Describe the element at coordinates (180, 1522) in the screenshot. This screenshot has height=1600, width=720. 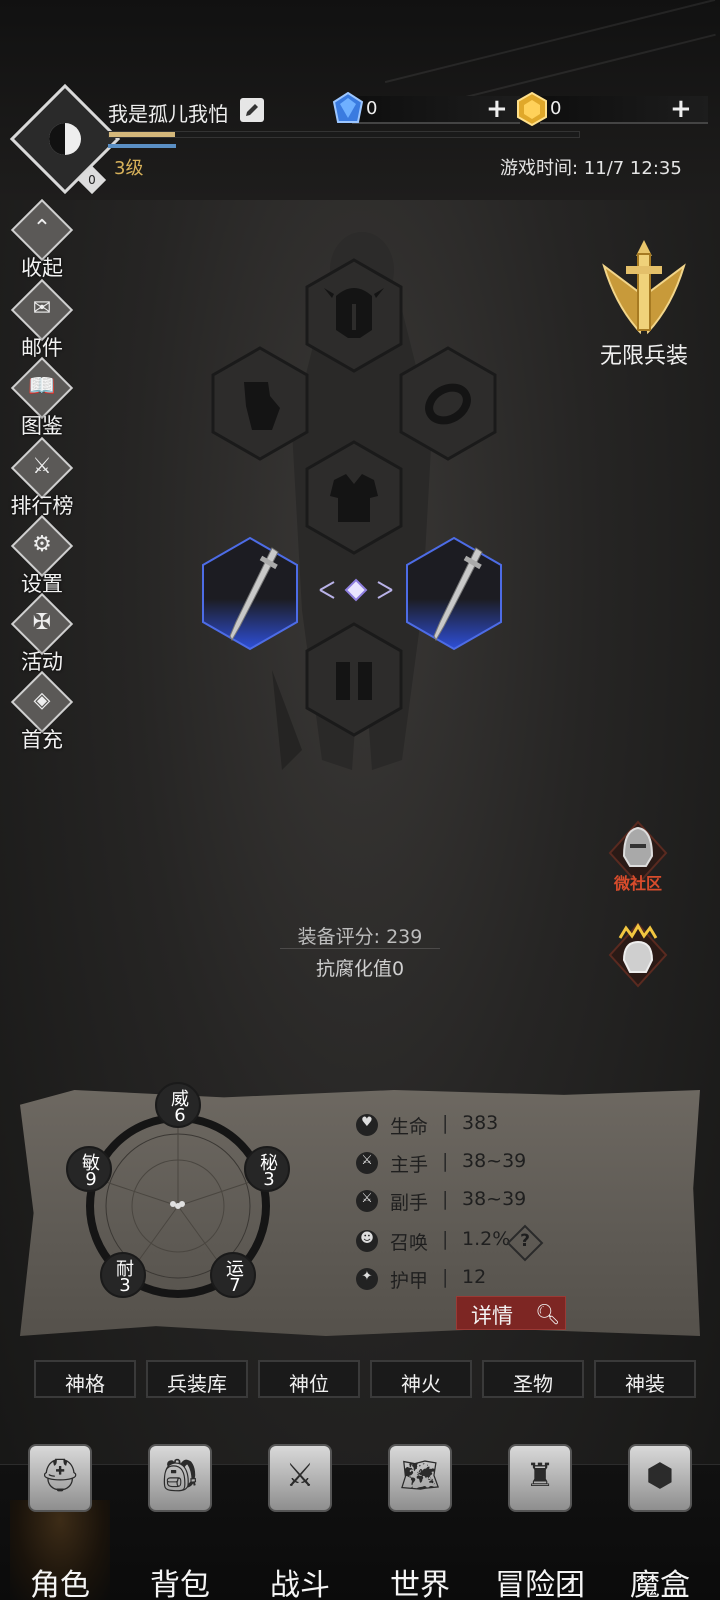
I see `nav-backpack: 🎒︎ 背包` at that location.